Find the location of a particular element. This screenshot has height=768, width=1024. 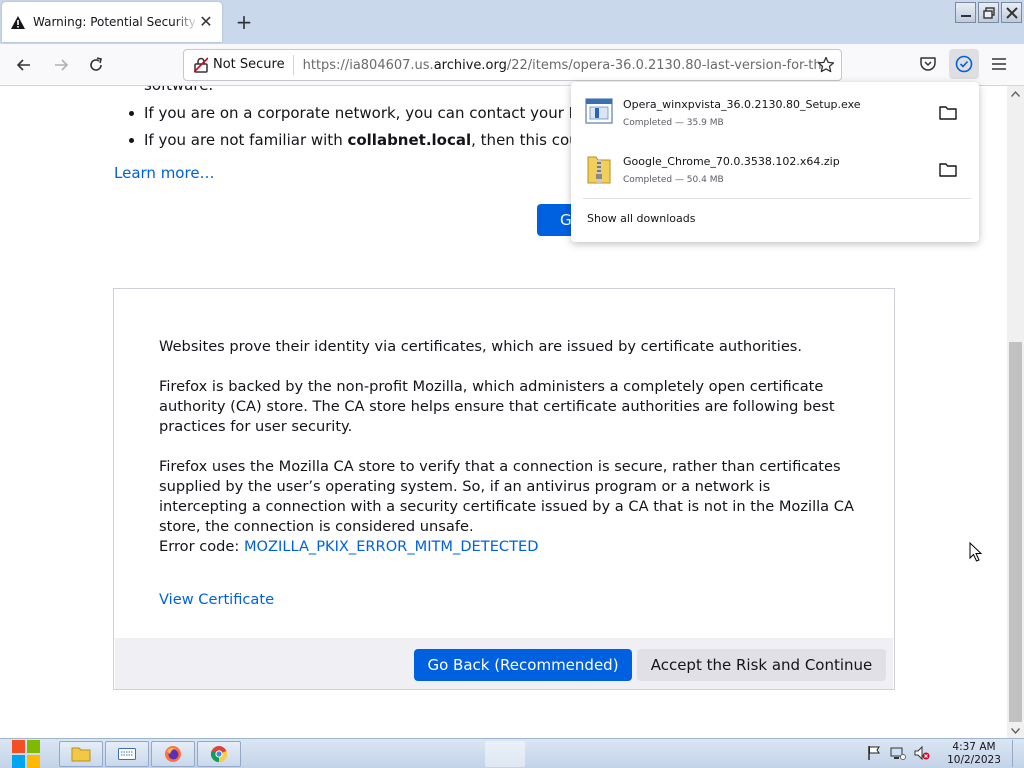

pocket-icon is located at coordinates (928, 64).